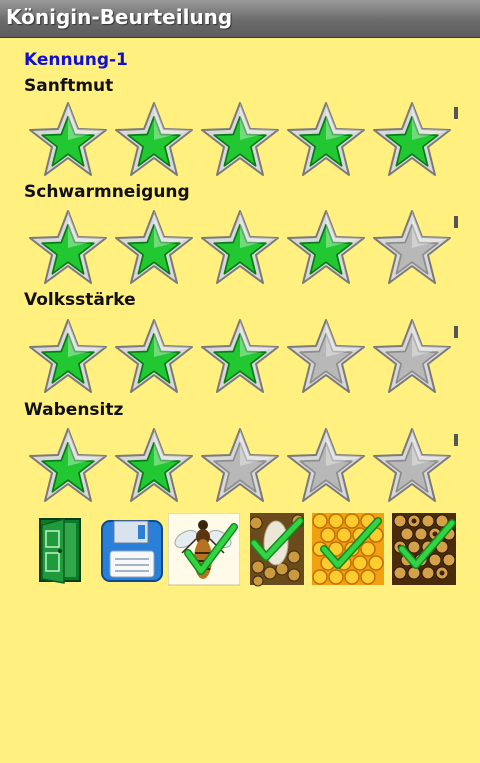  What do you see at coordinates (69, 86) in the screenshot?
I see `criterion-label-sanftmut: Sanftmut` at bounding box center [69, 86].